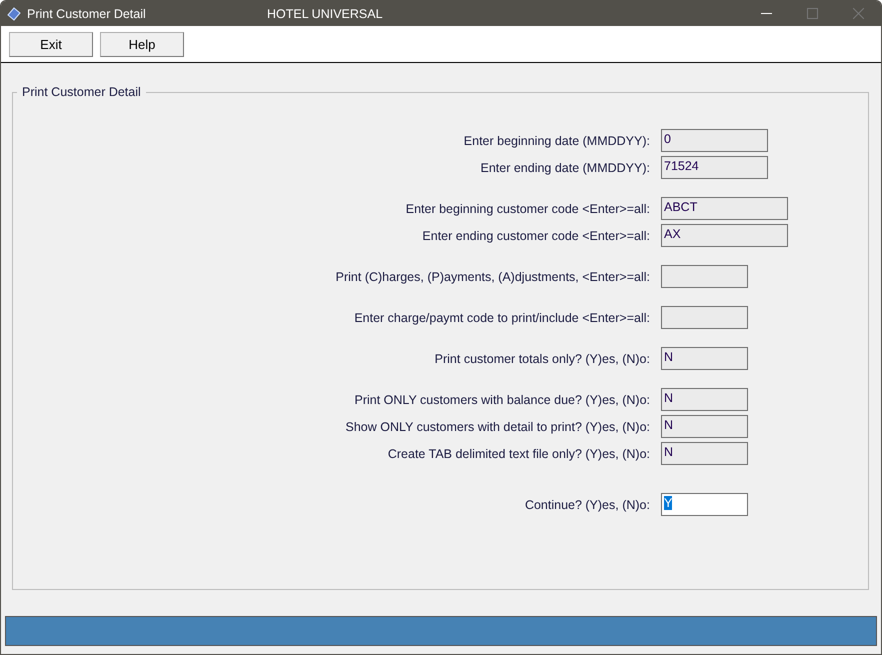 The image size is (882, 655). What do you see at coordinates (87, 13) in the screenshot?
I see `window-title: Print Customer Detail` at bounding box center [87, 13].